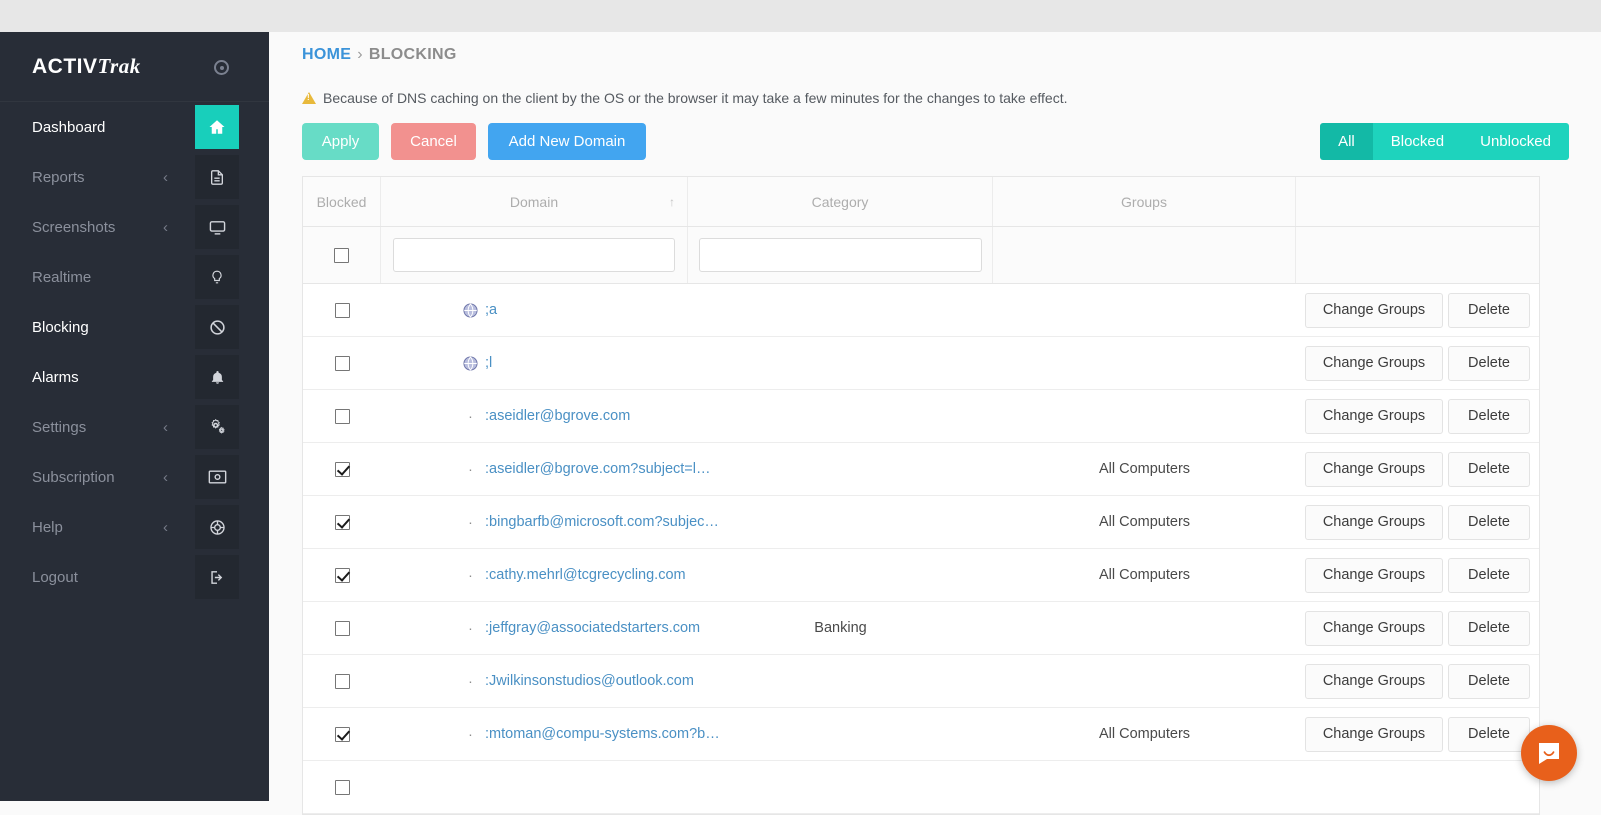  Describe the element at coordinates (342, 201) in the screenshot. I see `column-header-blocked: Blocked` at that location.